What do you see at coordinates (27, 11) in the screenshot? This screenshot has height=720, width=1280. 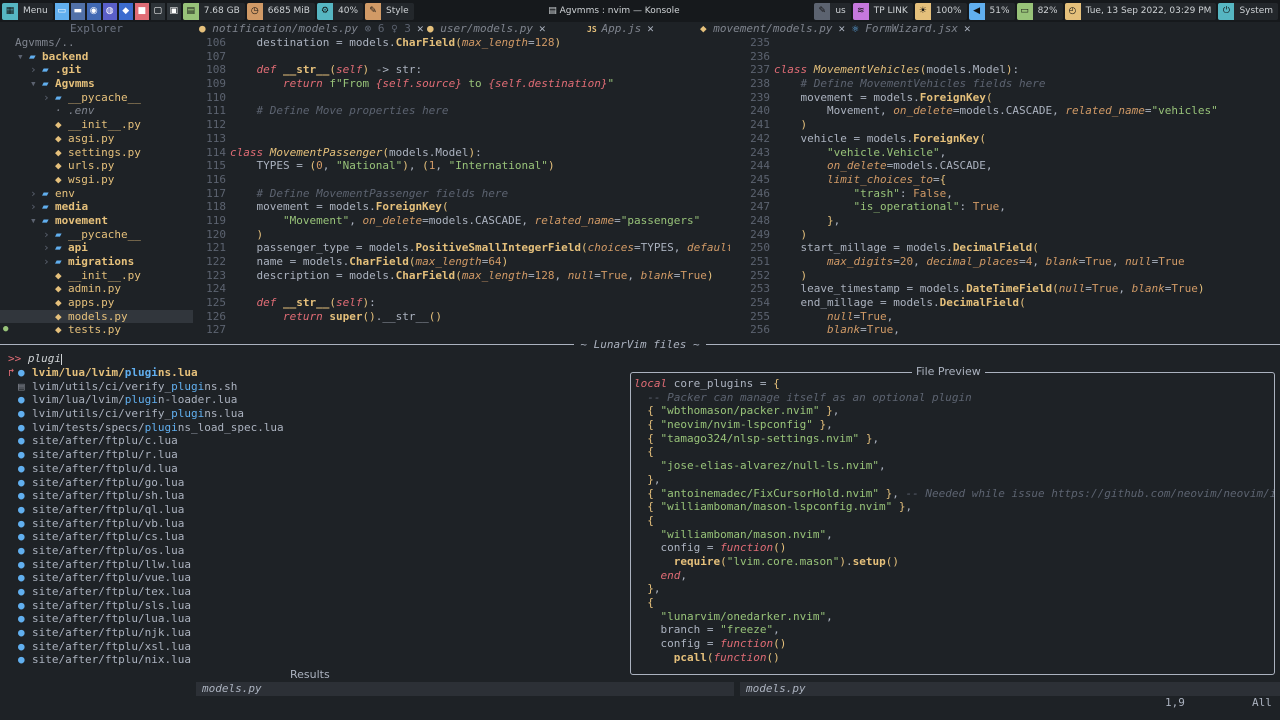 I see `menu-widget: ▦ Menu` at bounding box center [27, 11].